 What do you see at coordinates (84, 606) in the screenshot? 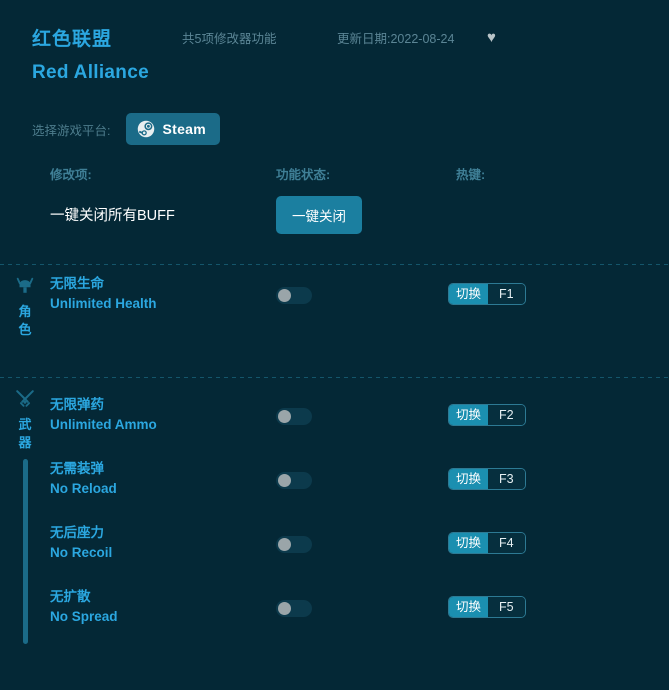
I see `cheat-names: 无扩散 No Spread` at bounding box center [84, 606].